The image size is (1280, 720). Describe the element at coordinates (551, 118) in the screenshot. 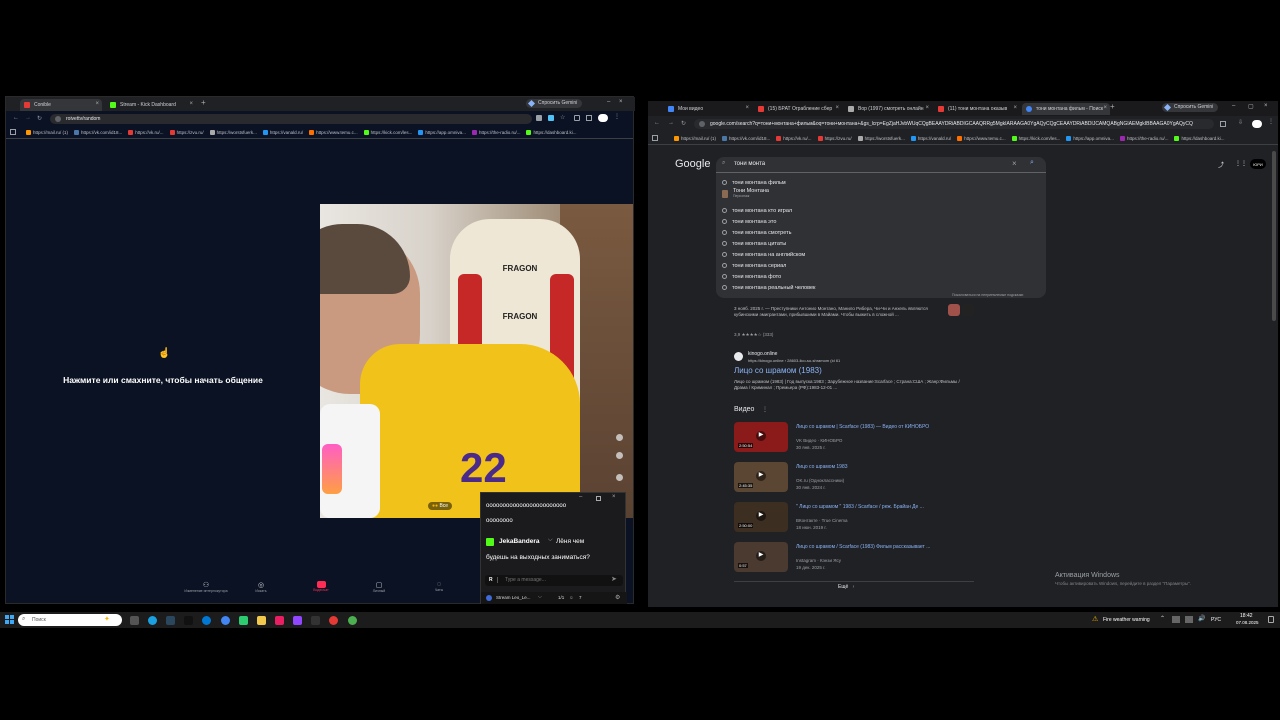

I see `extension-icon` at that location.